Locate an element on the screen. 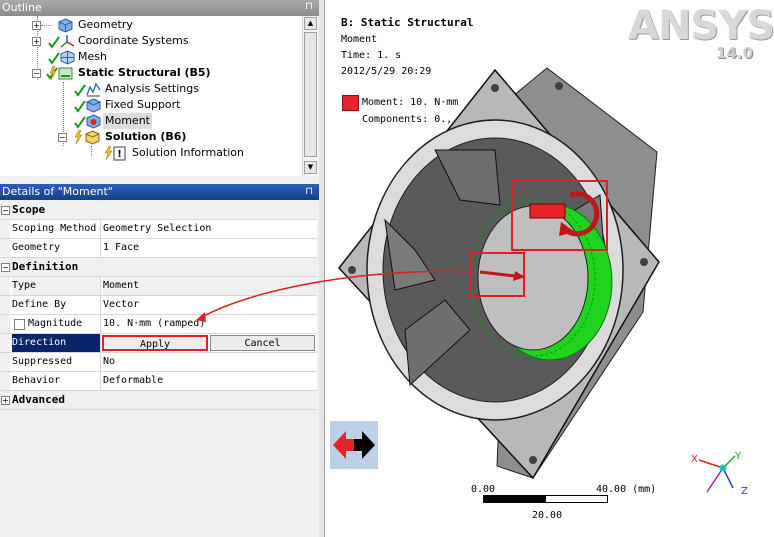  section-label: Scope is located at coordinates (29, 209).